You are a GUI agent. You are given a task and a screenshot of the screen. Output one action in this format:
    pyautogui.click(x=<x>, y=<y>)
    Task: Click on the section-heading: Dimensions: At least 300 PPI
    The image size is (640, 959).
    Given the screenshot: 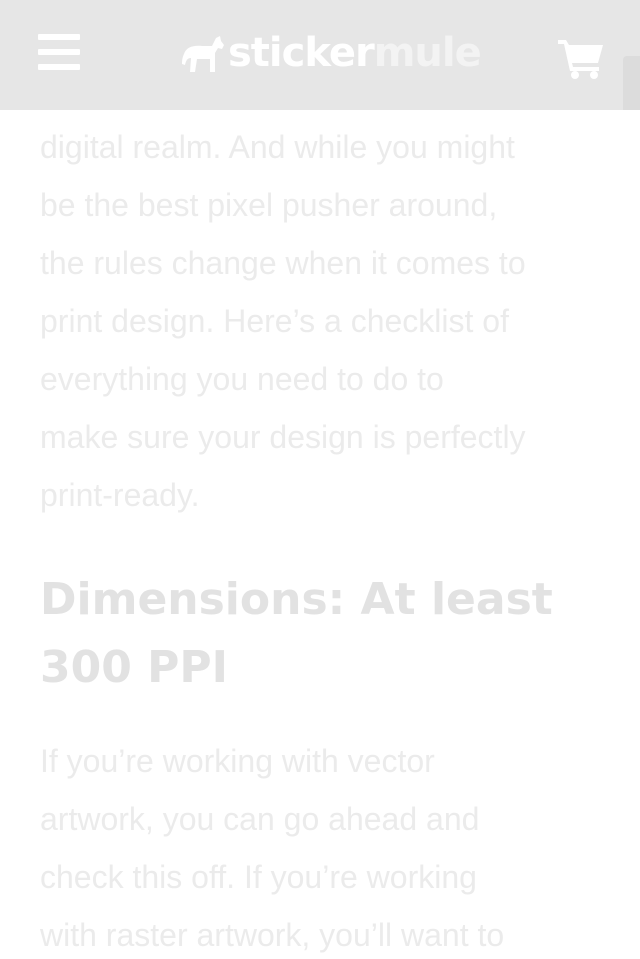 What is the action you would take?
    pyautogui.click(x=325, y=634)
    